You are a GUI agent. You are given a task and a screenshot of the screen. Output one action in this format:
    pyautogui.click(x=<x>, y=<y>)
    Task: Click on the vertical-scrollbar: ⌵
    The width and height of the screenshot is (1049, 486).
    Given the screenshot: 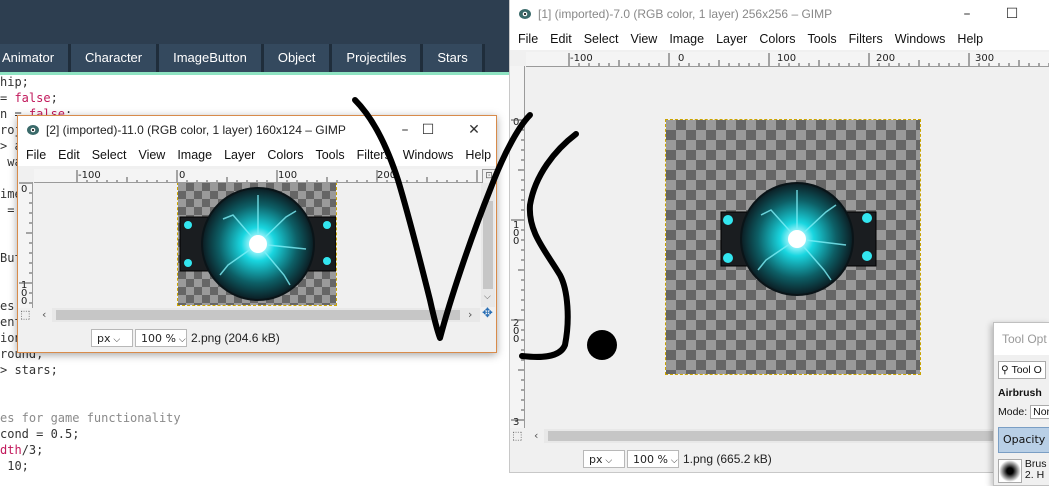 What is the action you would take?
    pyautogui.click(x=488, y=245)
    